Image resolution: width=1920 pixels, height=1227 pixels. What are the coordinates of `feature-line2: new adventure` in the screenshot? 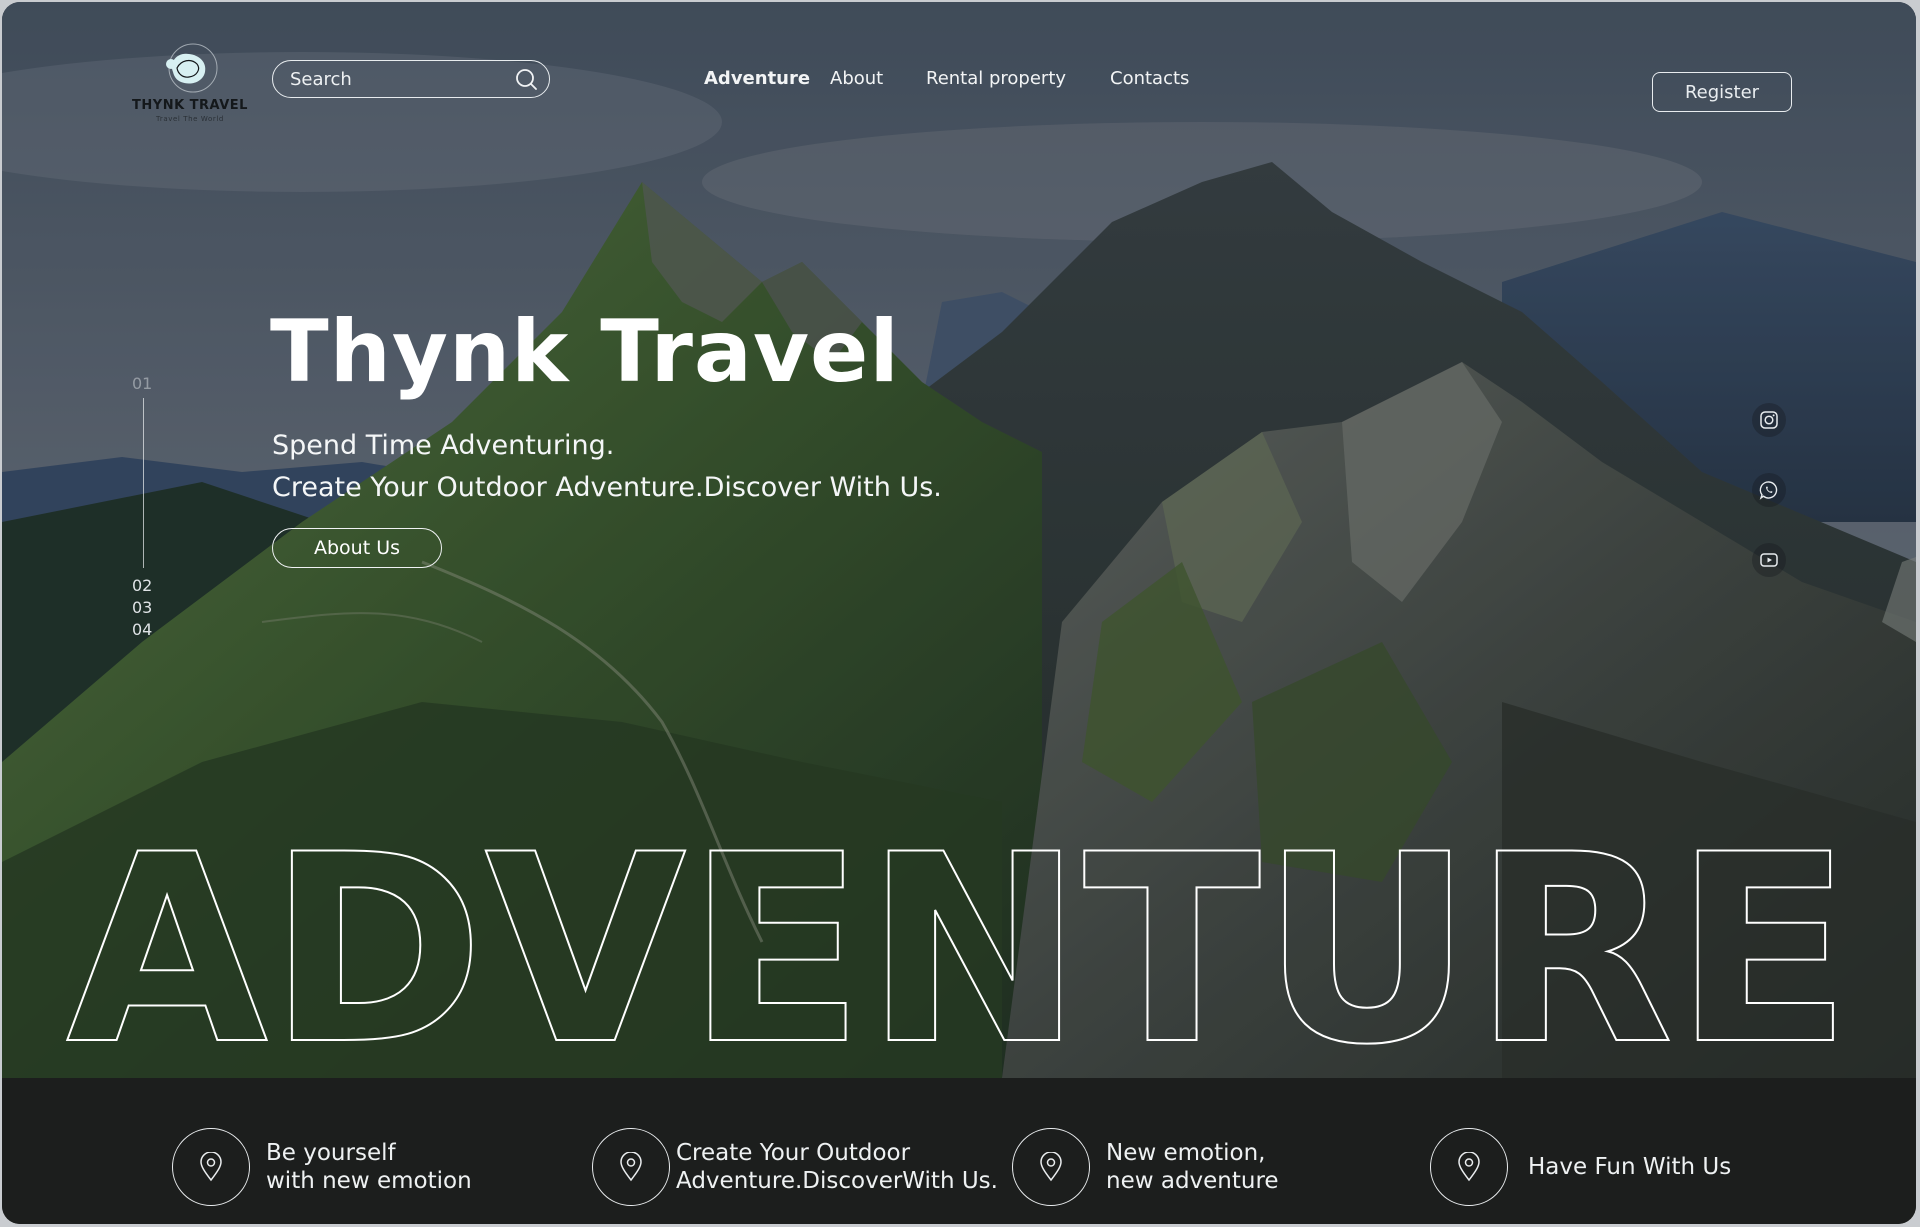 It's located at (1192, 1181).